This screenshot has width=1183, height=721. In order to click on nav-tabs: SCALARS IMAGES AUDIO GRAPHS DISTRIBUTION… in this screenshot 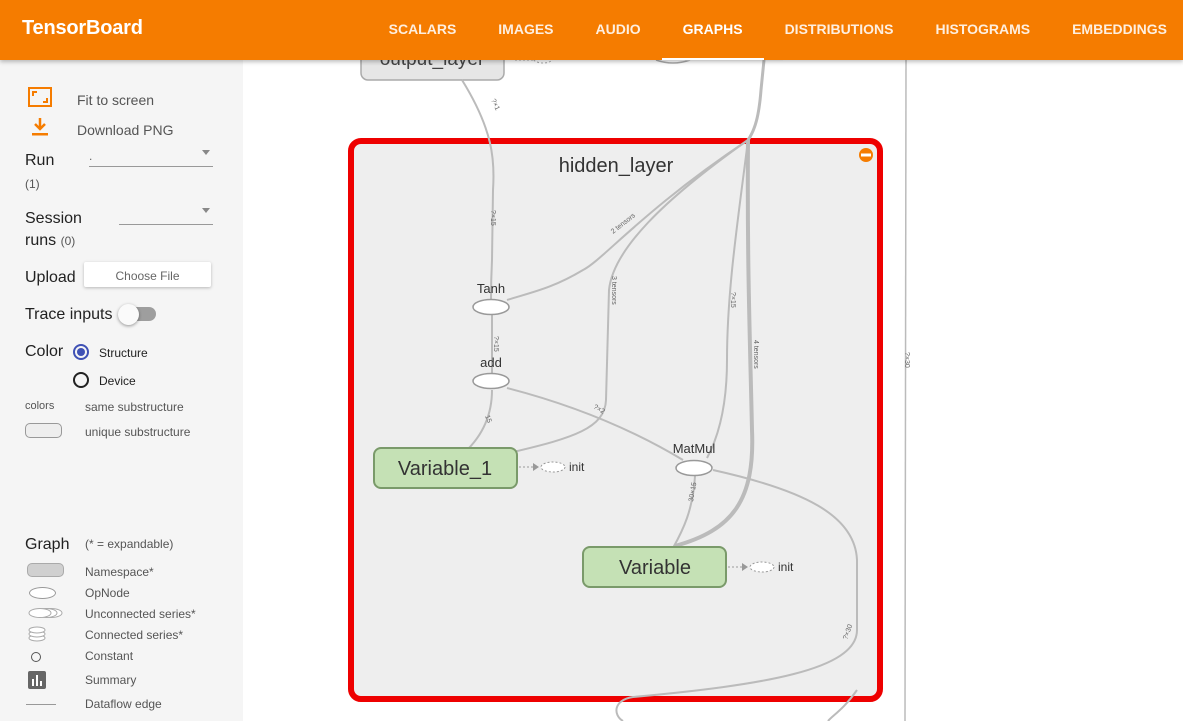, I will do `click(775, 30)`.